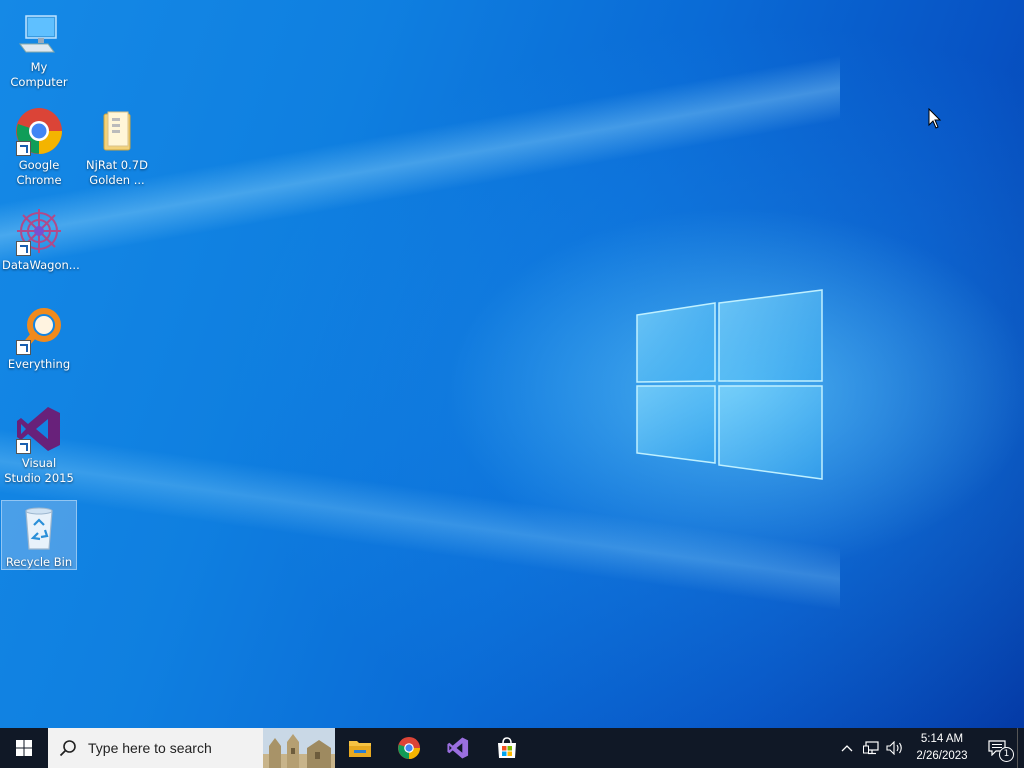  I want to click on datawagon-icon, so click(39, 231).